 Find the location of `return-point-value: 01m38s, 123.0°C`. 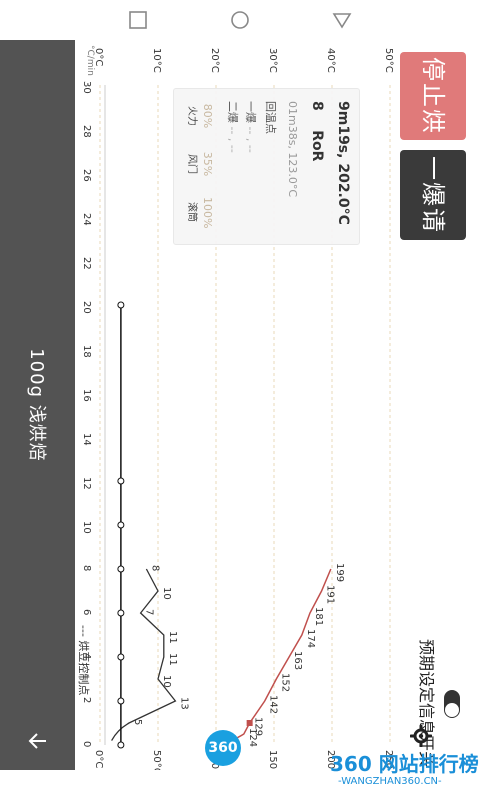

return-point-value: 01m38s, 123.0°C is located at coordinates (292, 149).